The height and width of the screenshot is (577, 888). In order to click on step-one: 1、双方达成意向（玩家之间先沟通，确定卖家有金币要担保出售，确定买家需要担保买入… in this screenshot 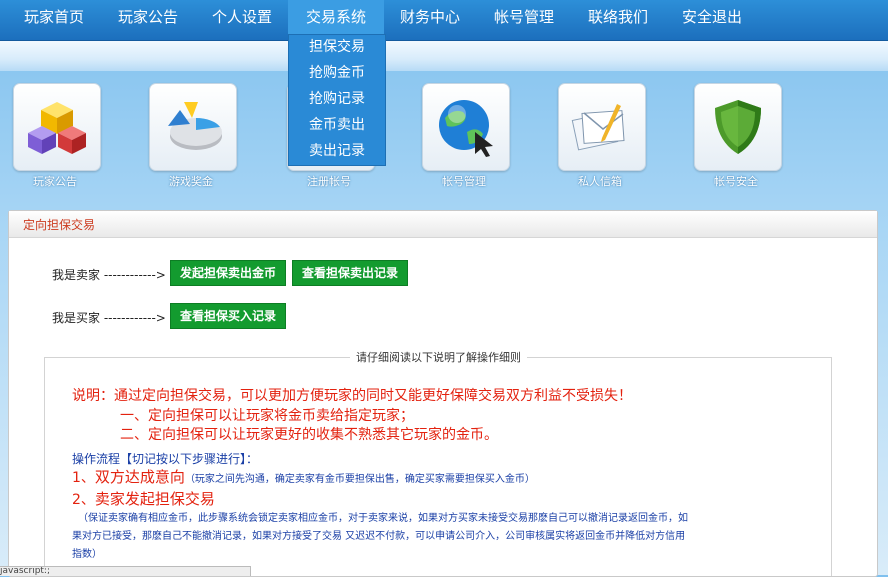, I will do `click(303, 476)`.